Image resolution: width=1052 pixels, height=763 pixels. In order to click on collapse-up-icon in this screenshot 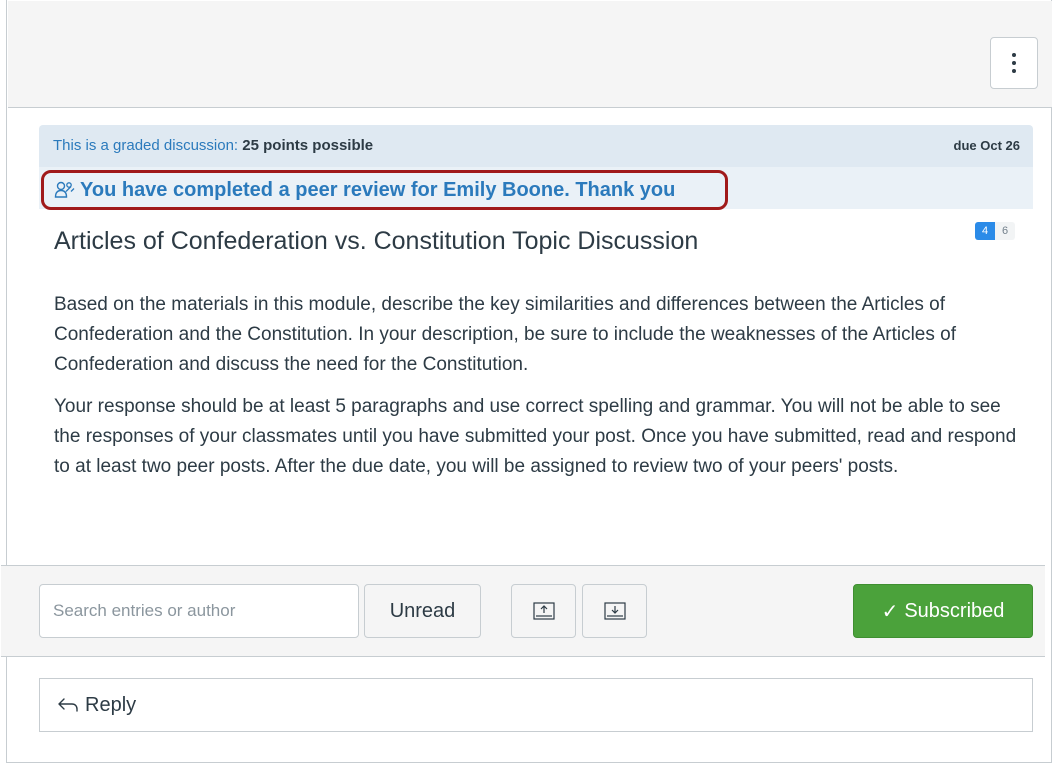, I will do `click(543, 611)`.